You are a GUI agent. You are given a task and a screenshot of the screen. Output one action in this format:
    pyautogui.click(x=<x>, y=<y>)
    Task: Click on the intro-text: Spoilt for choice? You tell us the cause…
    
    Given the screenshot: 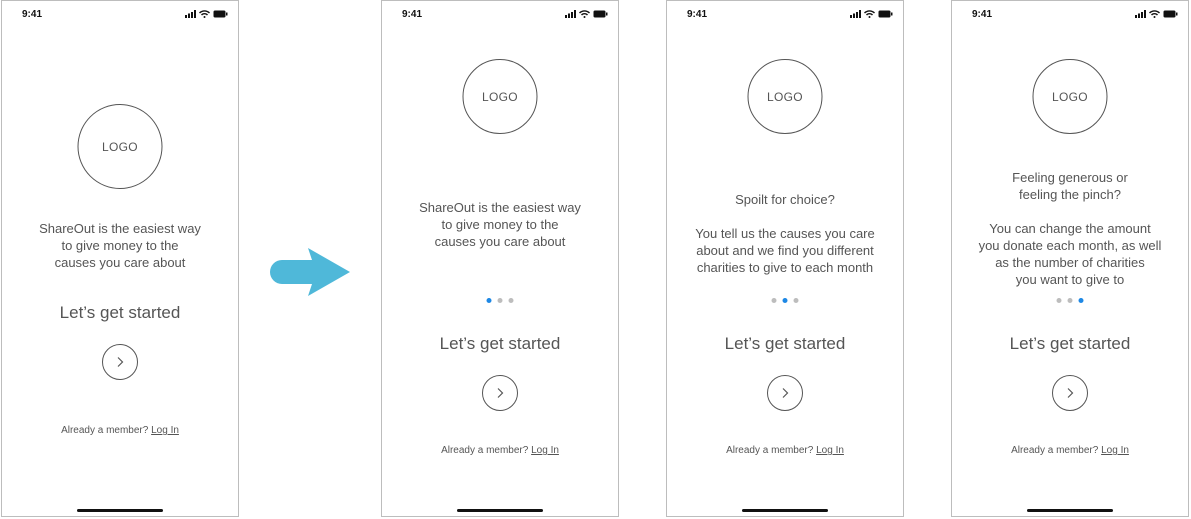 What is the action you would take?
    pyautogui.click(x=785, y=233)
    